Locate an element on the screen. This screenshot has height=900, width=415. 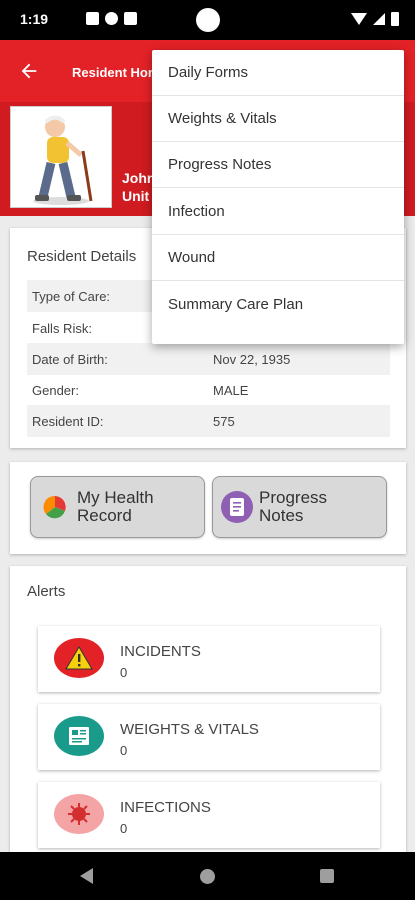
nav-recents-icon is located at coordinates (327, 876).